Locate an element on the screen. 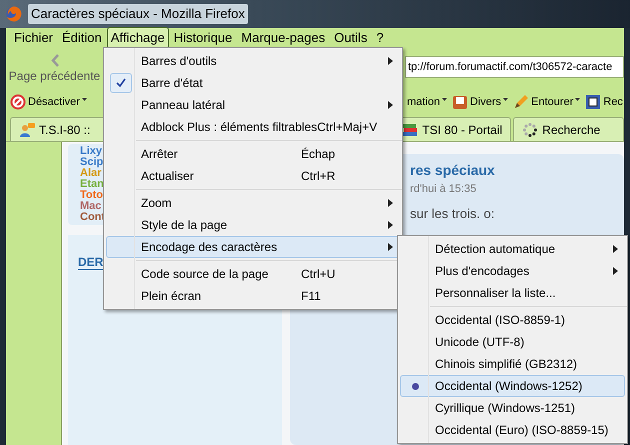 The image size is (630, 445). menu-item: Plus d'encodages is located at coordinates (512, 271).